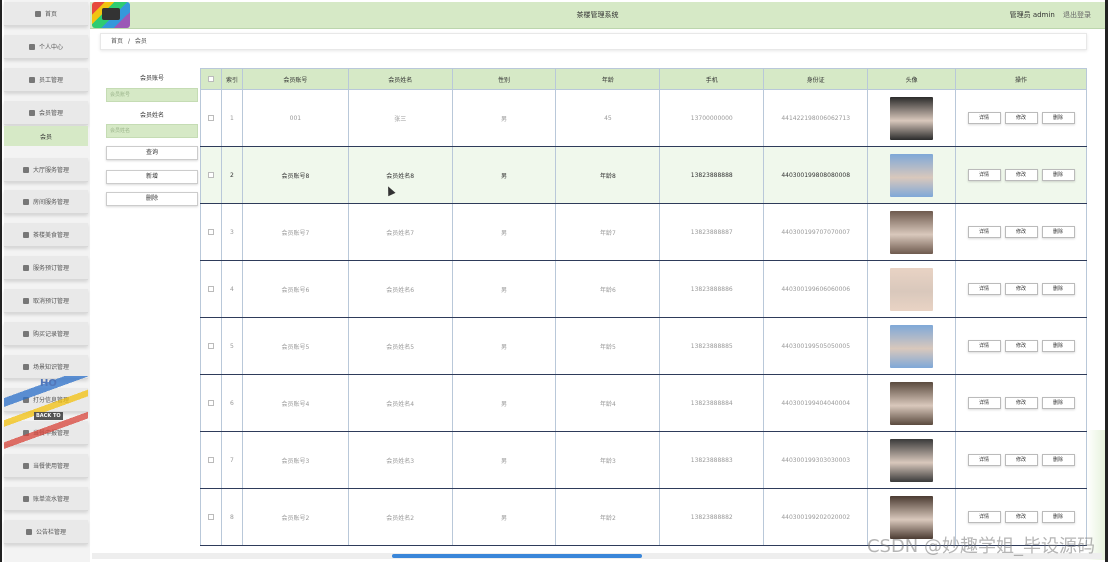  Describe the element at coordinates (151, 78) in the screenshot. I see `account-label: 会员账号` at that location.